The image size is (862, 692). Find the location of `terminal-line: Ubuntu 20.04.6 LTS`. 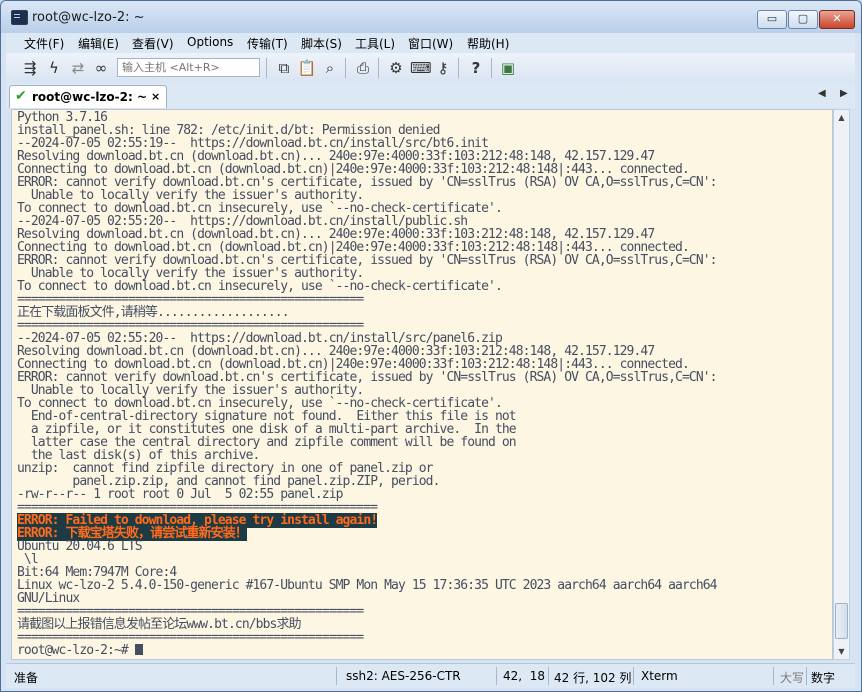

terminal-line: Ubuntu 20.04.6 LTS is located at coordinates (80, 546).